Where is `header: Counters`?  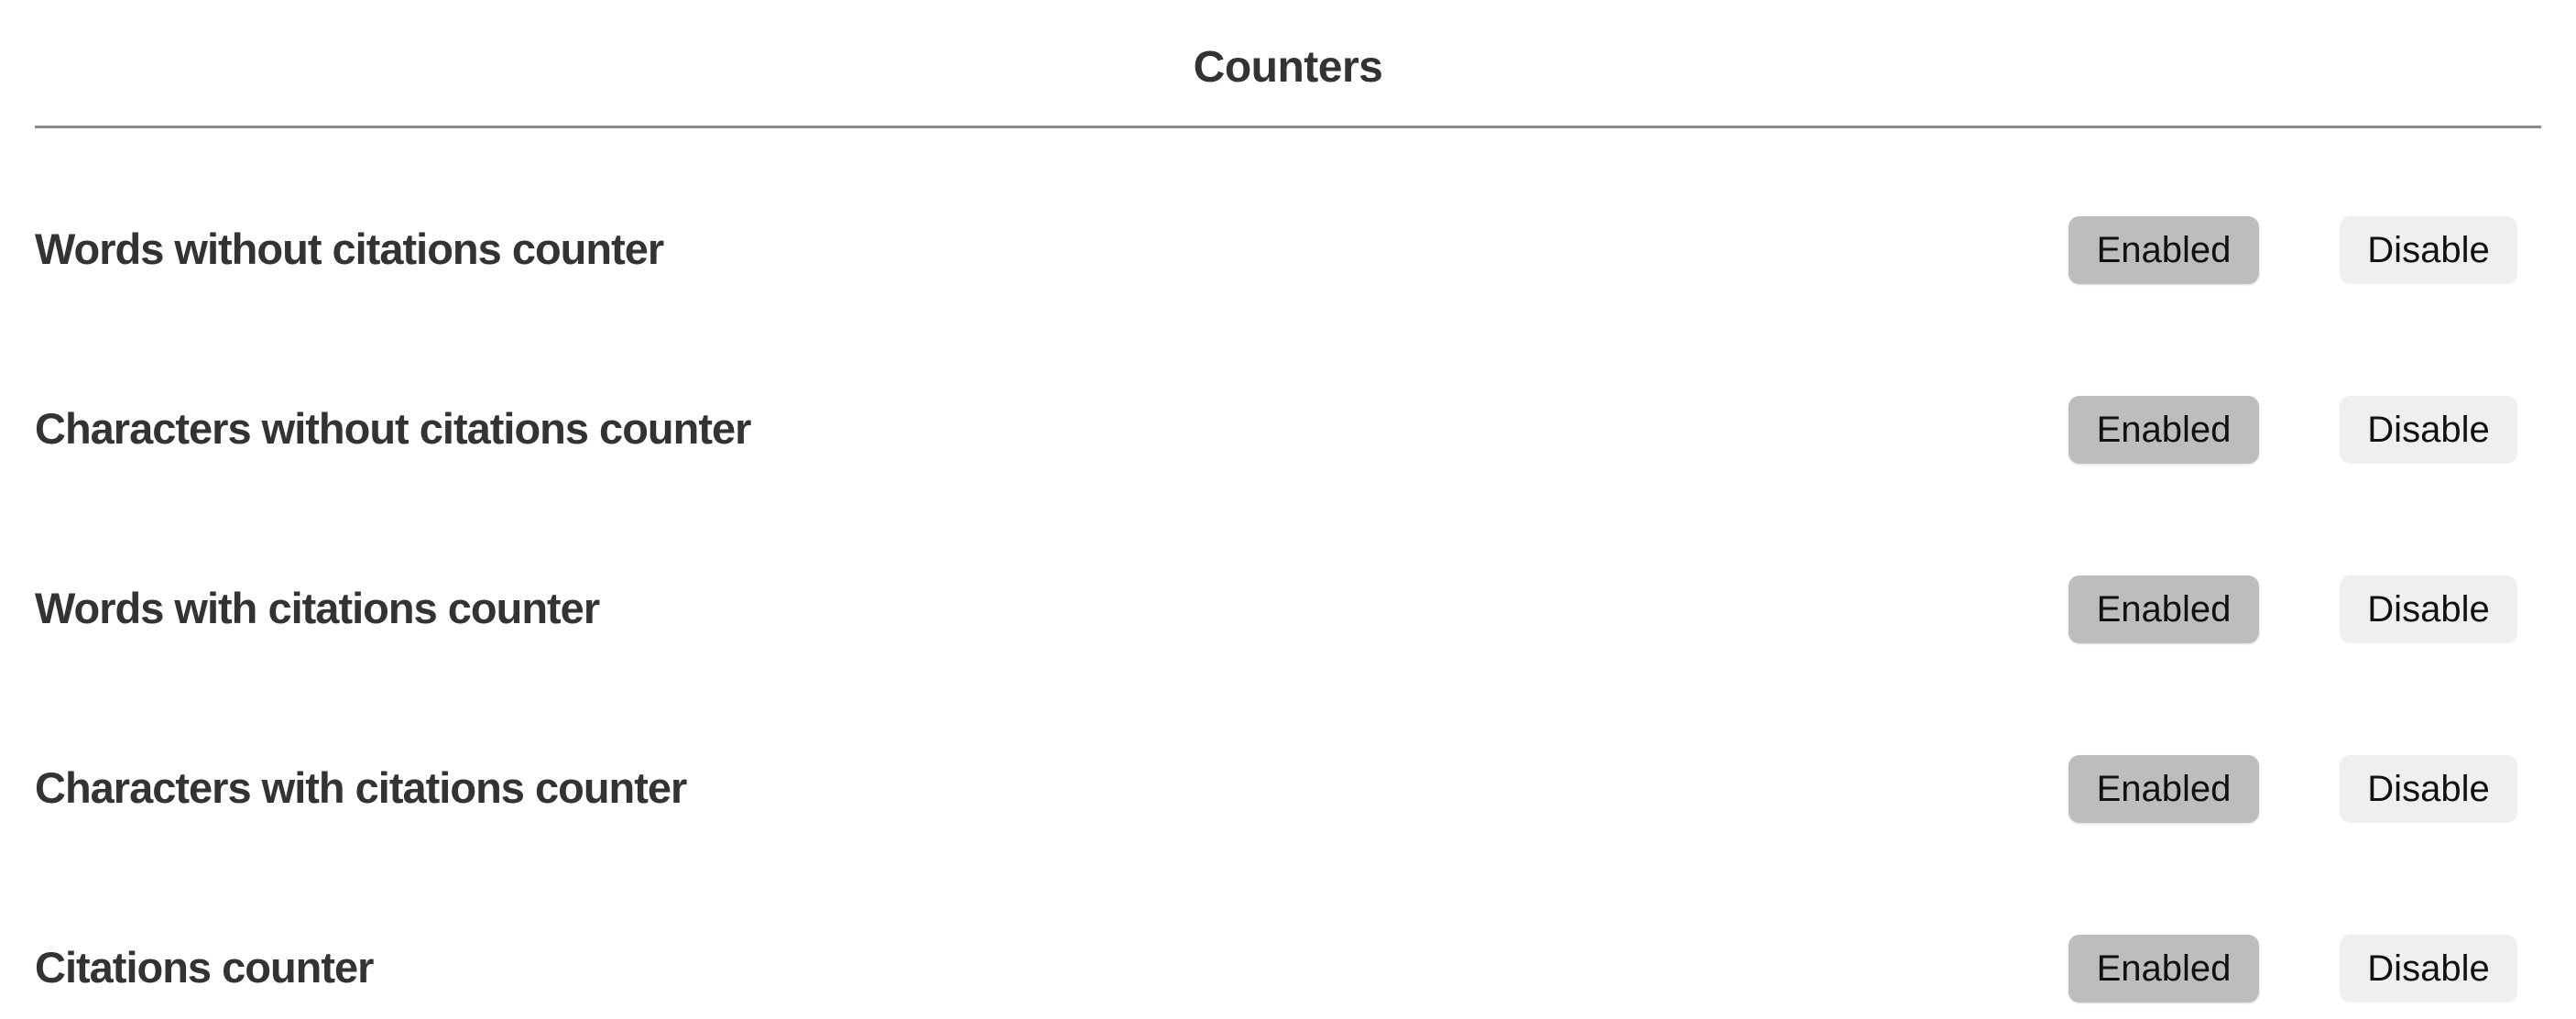 header: Counters is located at coordinates (1288, 64).